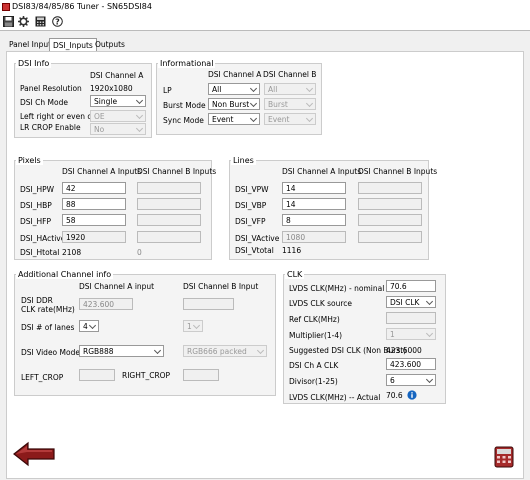 The image size is (530, 480). Describe the element at coordinates (265, 22) in the screenshot. I see `toolbar: ?` at that location.